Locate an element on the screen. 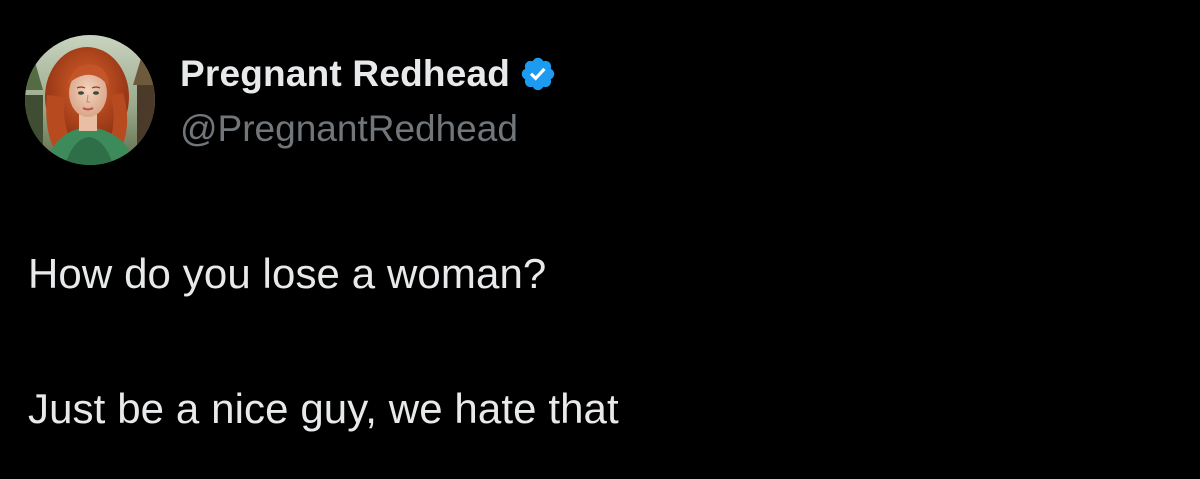 The width and height of the screenshot is (1200, 479). verified-badge-icon is located at coordinates (538, 74).